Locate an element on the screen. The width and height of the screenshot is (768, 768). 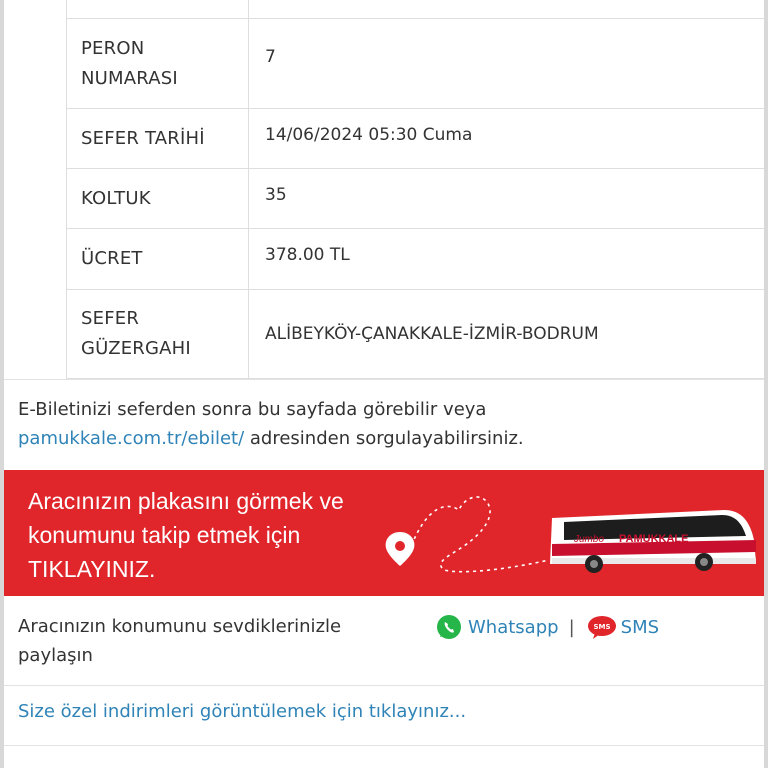
location-pin-icon is located at coordinates (400, 549).